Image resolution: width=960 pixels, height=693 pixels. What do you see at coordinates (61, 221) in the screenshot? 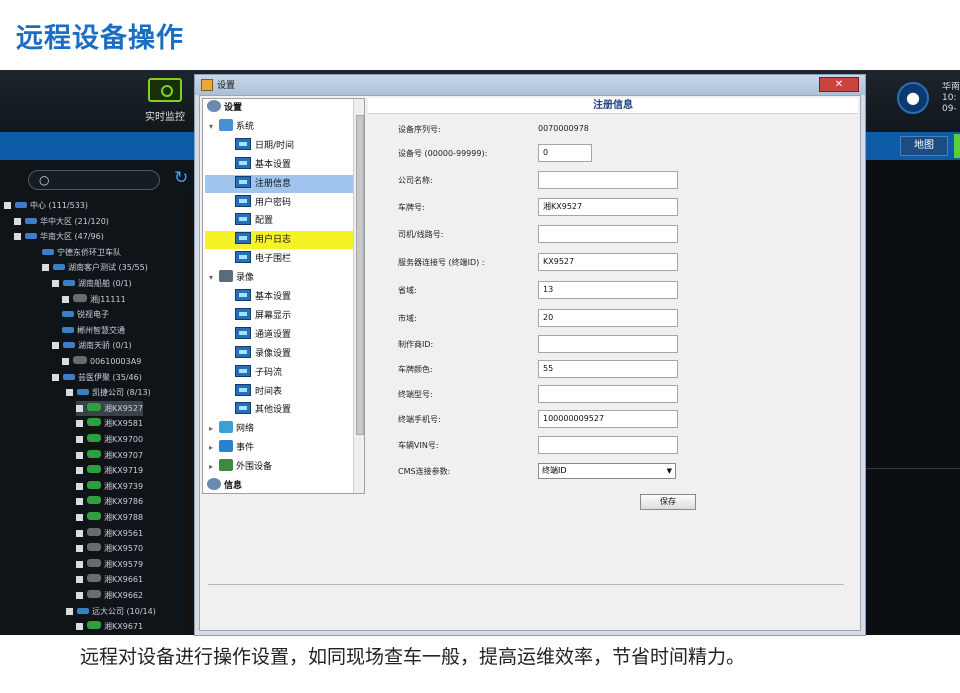
I see `tree-node: 华中大区 (21/120)` at bounding box center [61, 221].